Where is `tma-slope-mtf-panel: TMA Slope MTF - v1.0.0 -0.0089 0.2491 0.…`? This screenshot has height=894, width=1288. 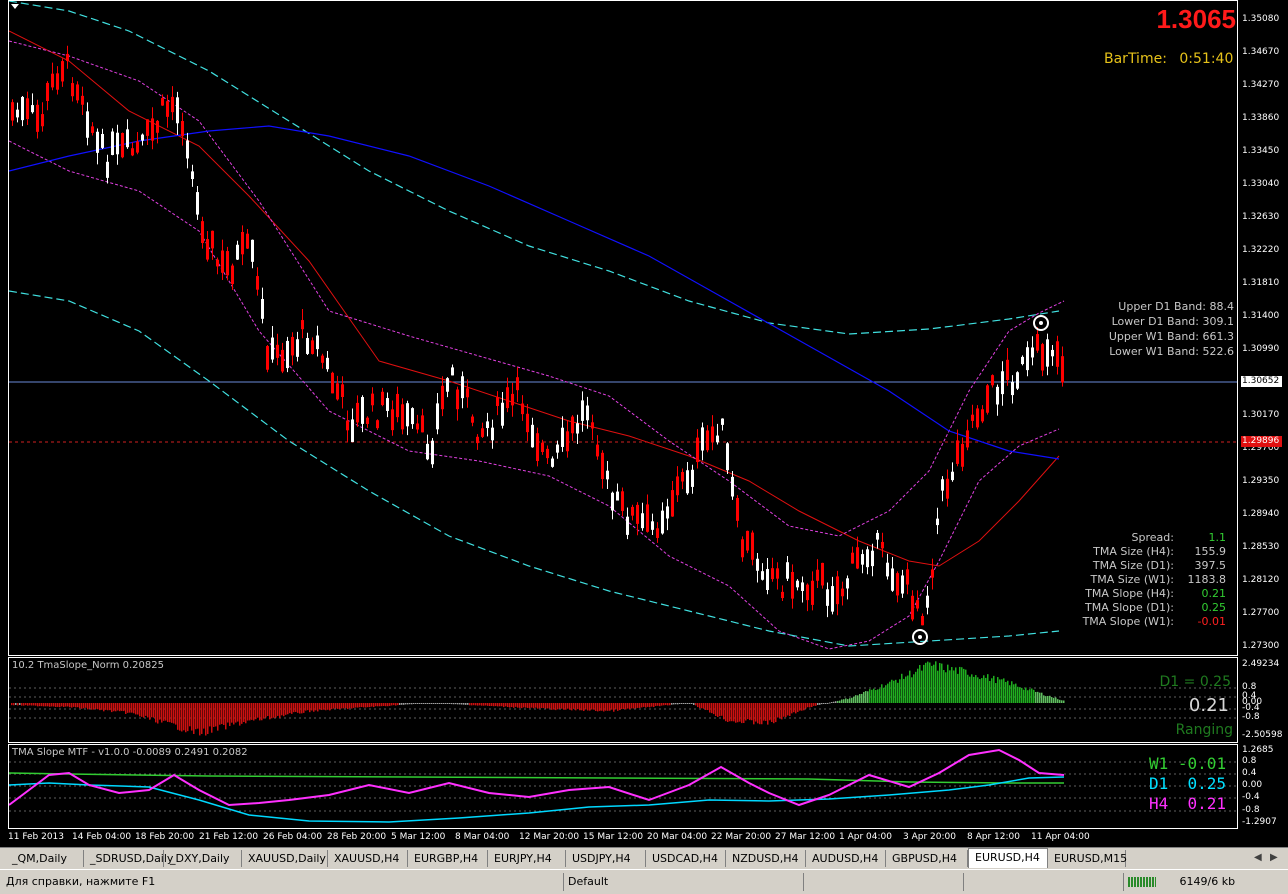
tma-slope-mtf-panel: TMA Slope MTF - v1.0.0 -0.0089 0.2491 0.… is located at coordinates (623, 786).